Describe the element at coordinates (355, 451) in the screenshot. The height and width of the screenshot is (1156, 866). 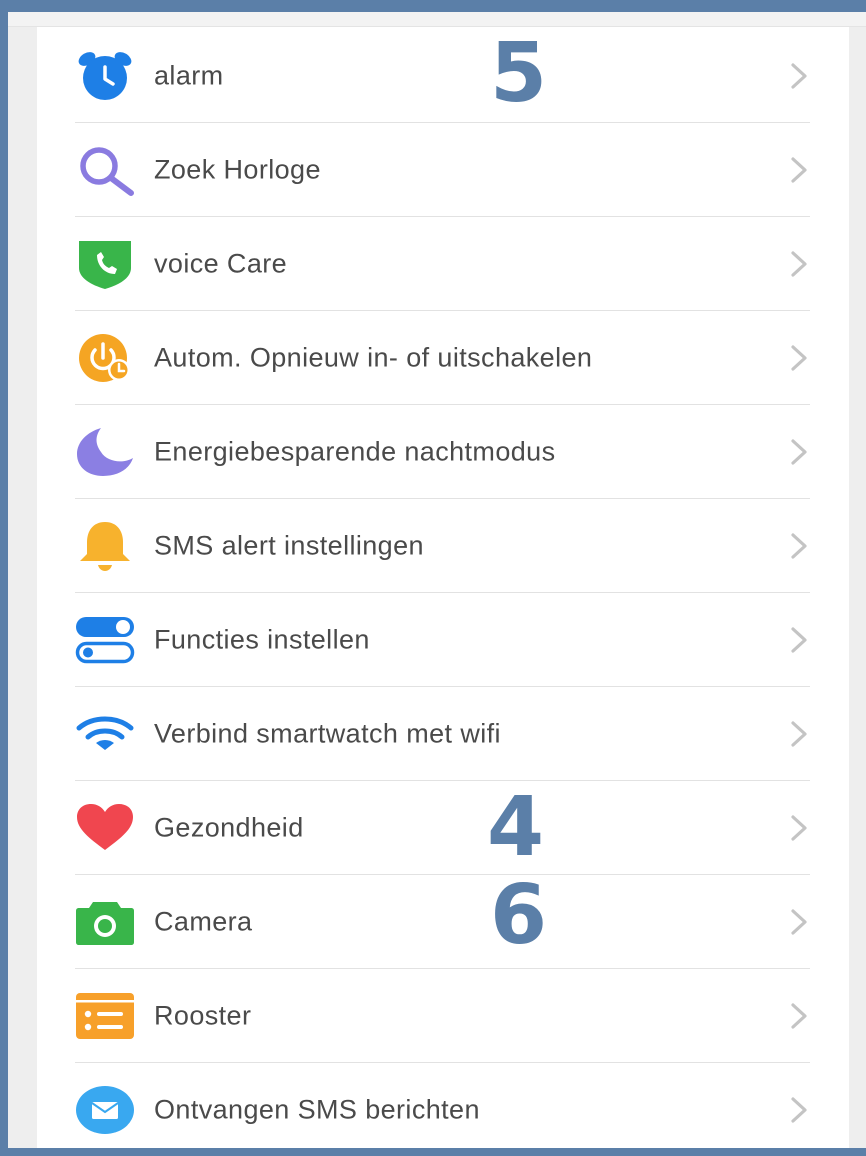
I see `settings-item-label: Energiebesparende nachtmodus` at that location.